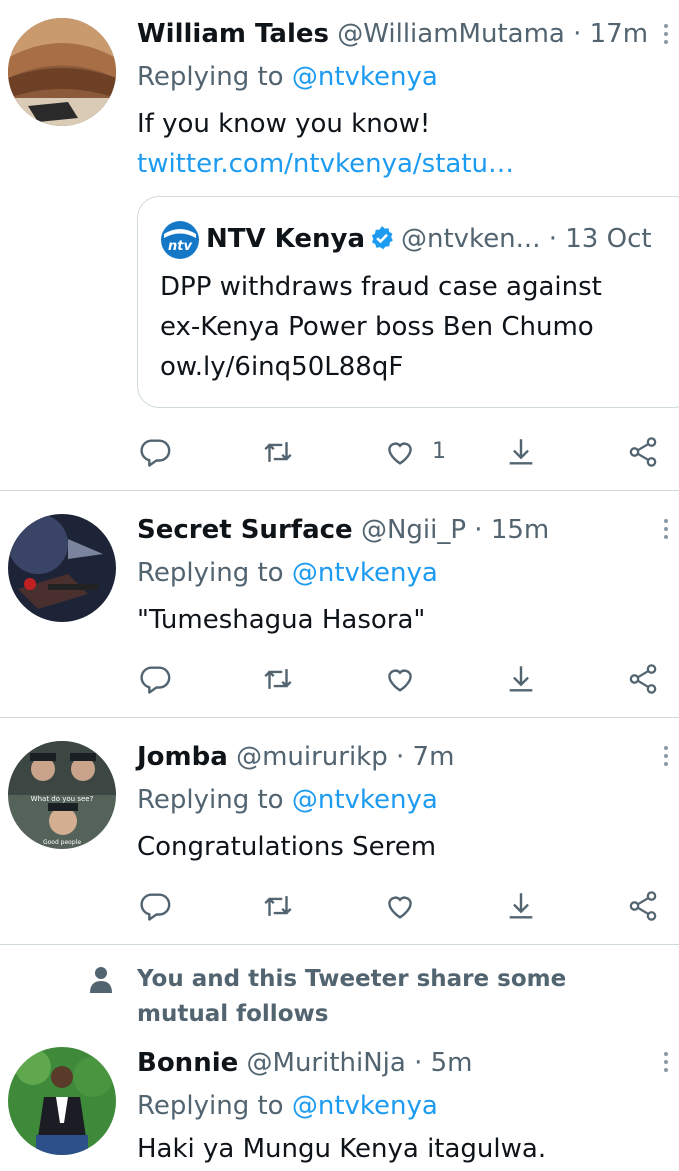  What do you see at coordinates (62, 799) in the screenshot?
I see `avatar-caption: What do you see?` at bounding box center [62, 799].